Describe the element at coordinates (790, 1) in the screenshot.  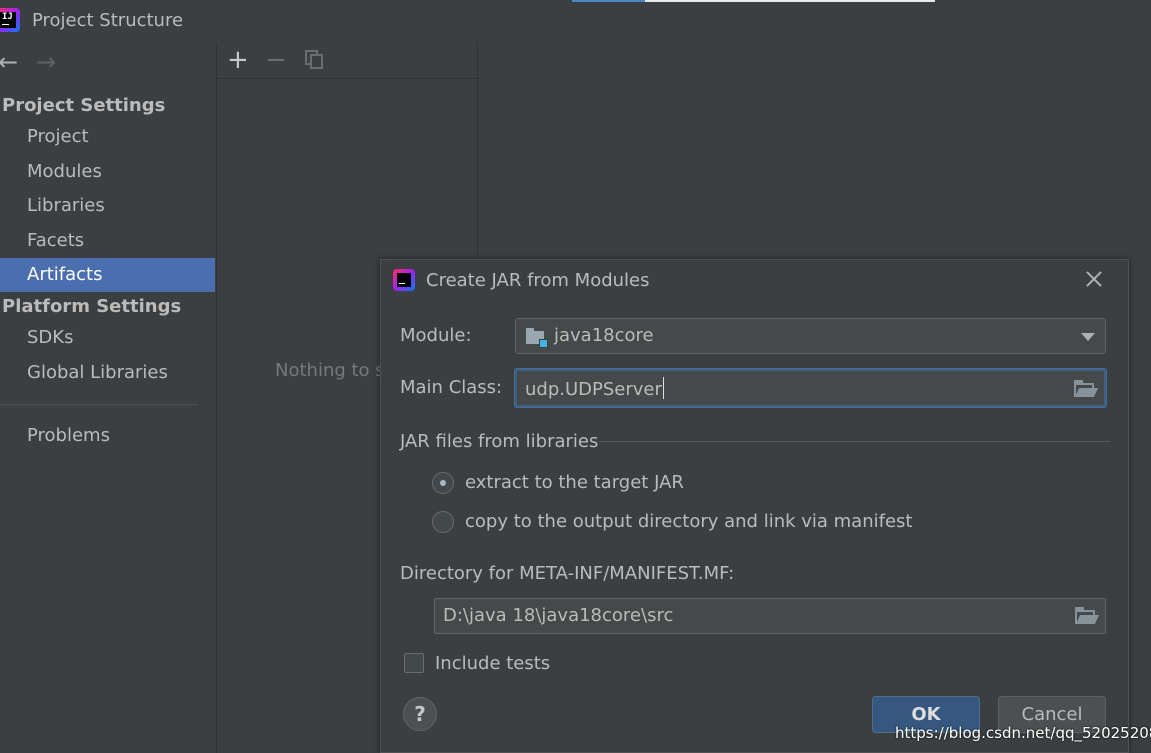
I see `tab-indicator` at that location.